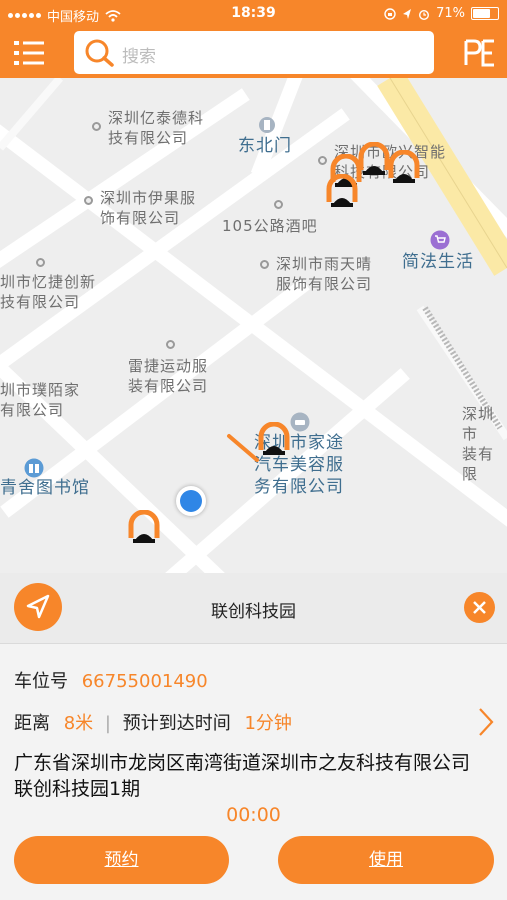 This screenshot has width=507, height=900. What do you see at coordinates (267, 125) in the screenshot?
I see `gate-icon` at bounding box center [267, 125].